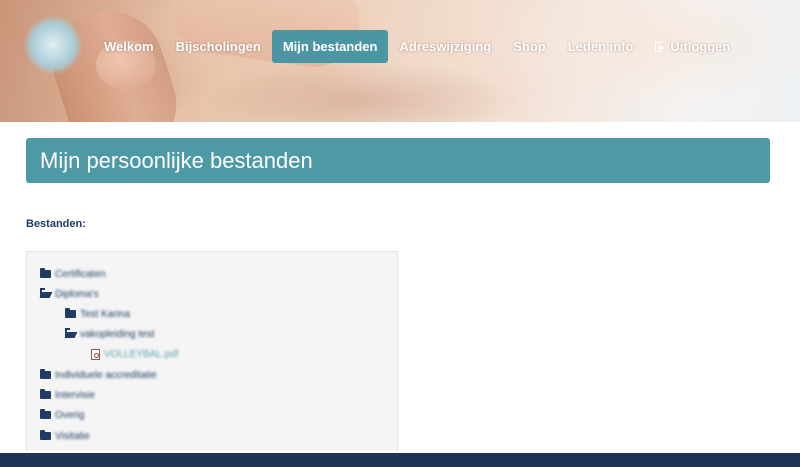  I want to click on nav-item-bijscholingen: Bijscholingen, so click(218, 46).